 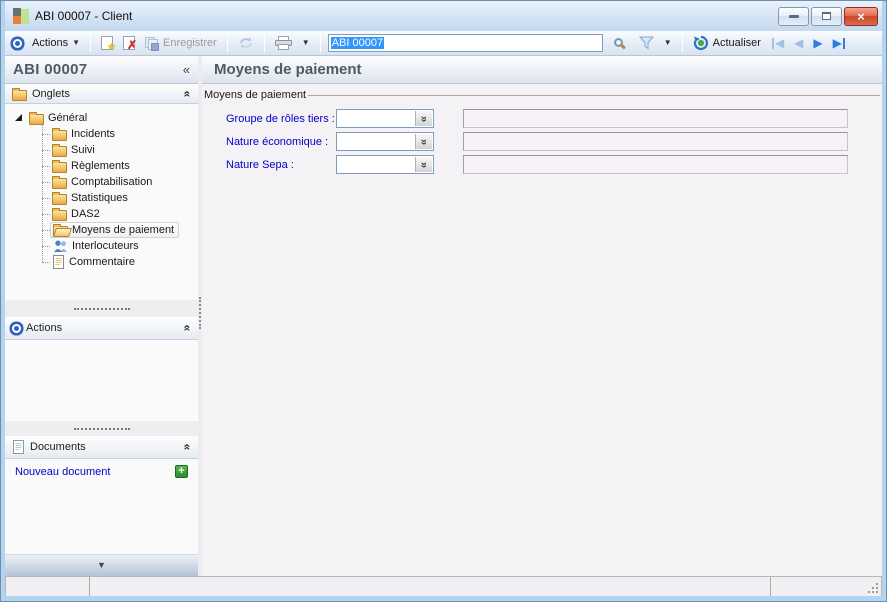 I want to click on tree-item-statistiques: Statistiques, so click(x=101, y=198).